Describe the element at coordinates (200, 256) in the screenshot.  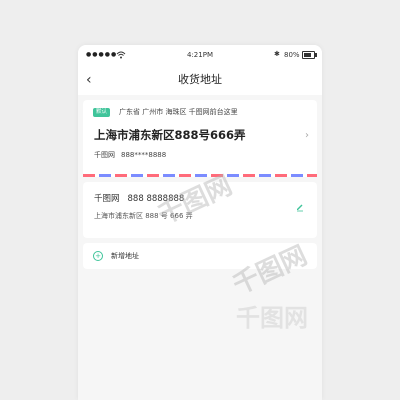
I see `add-address-button: + 新增地址` at that location.